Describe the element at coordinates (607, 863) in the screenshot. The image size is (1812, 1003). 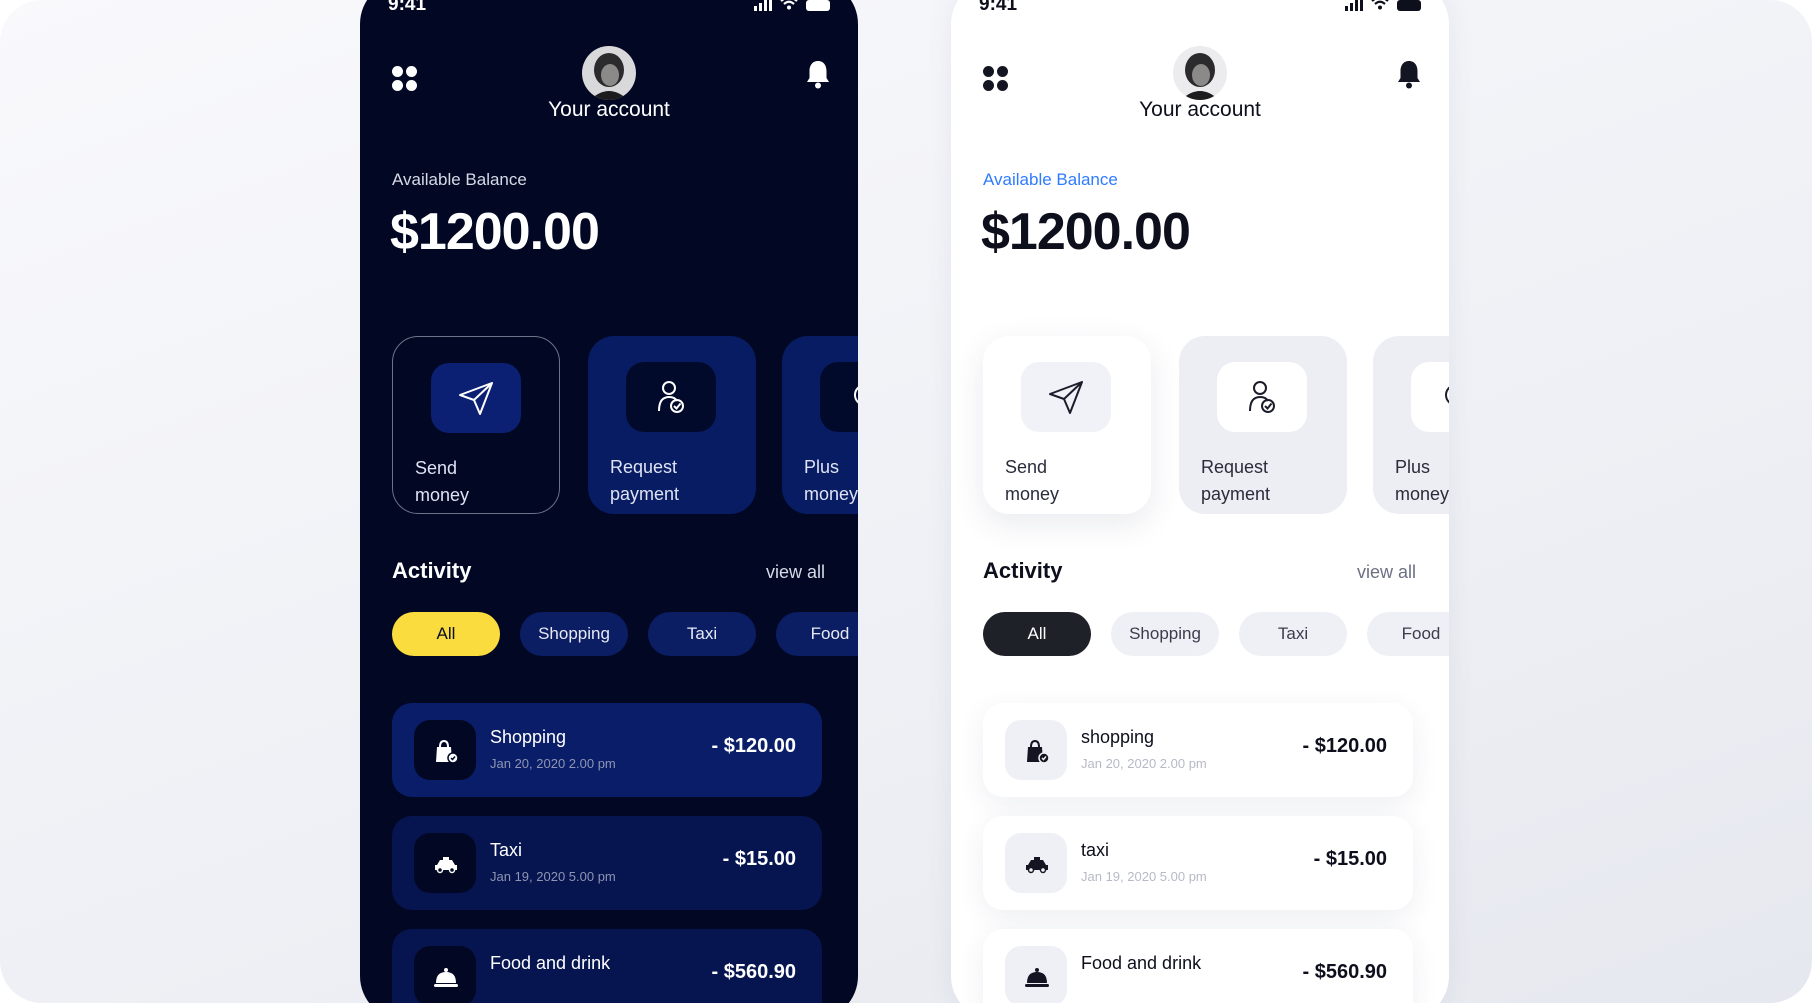
I see `transaction-row: Taxi Jan 19, 2020 5.00 pm - $15.00` at that location.